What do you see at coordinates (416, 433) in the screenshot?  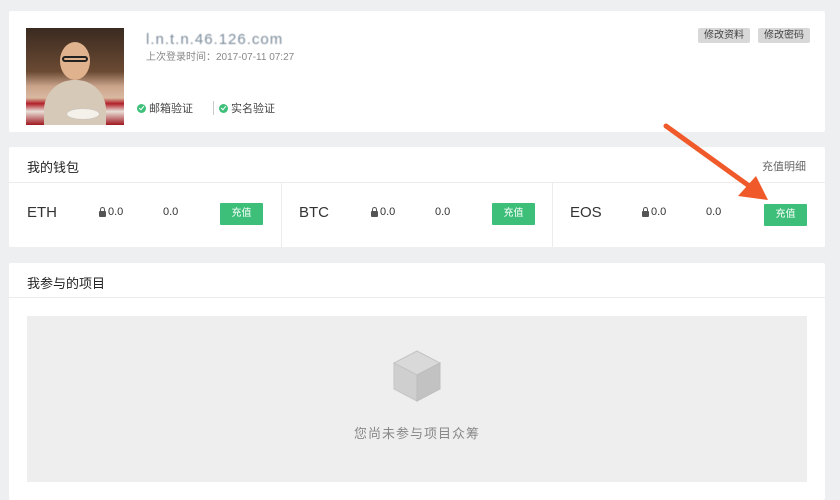 I see `empty-state-text: 您尚未参与项目众筹` at bounding box center [416, 433].